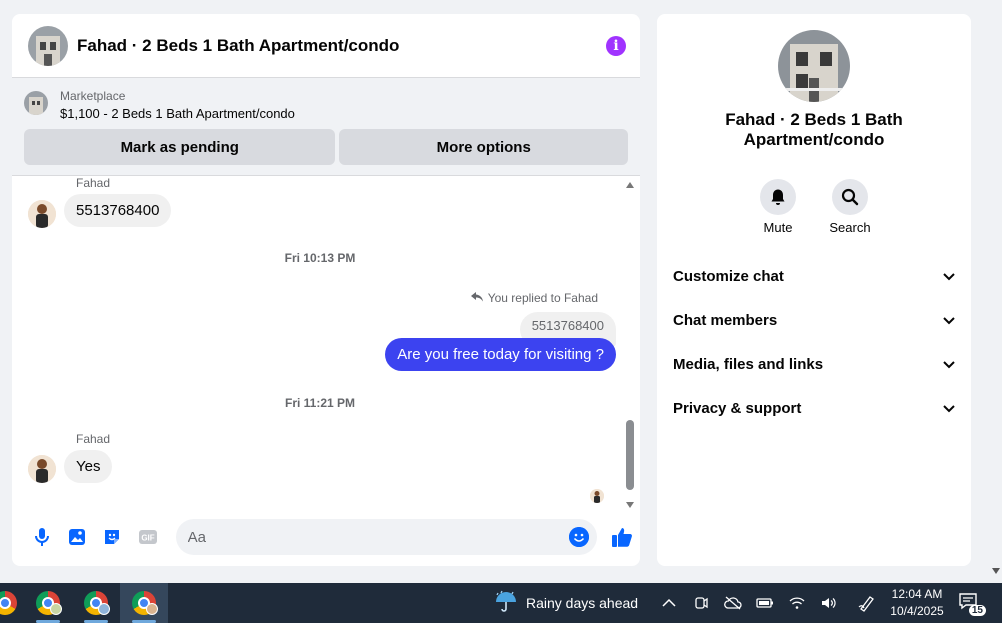 The image size is (1002, 623). What do you see at coordinates (765, 603) in the screenshot?
I see `battery-icon` at bounding box center [765, 603].